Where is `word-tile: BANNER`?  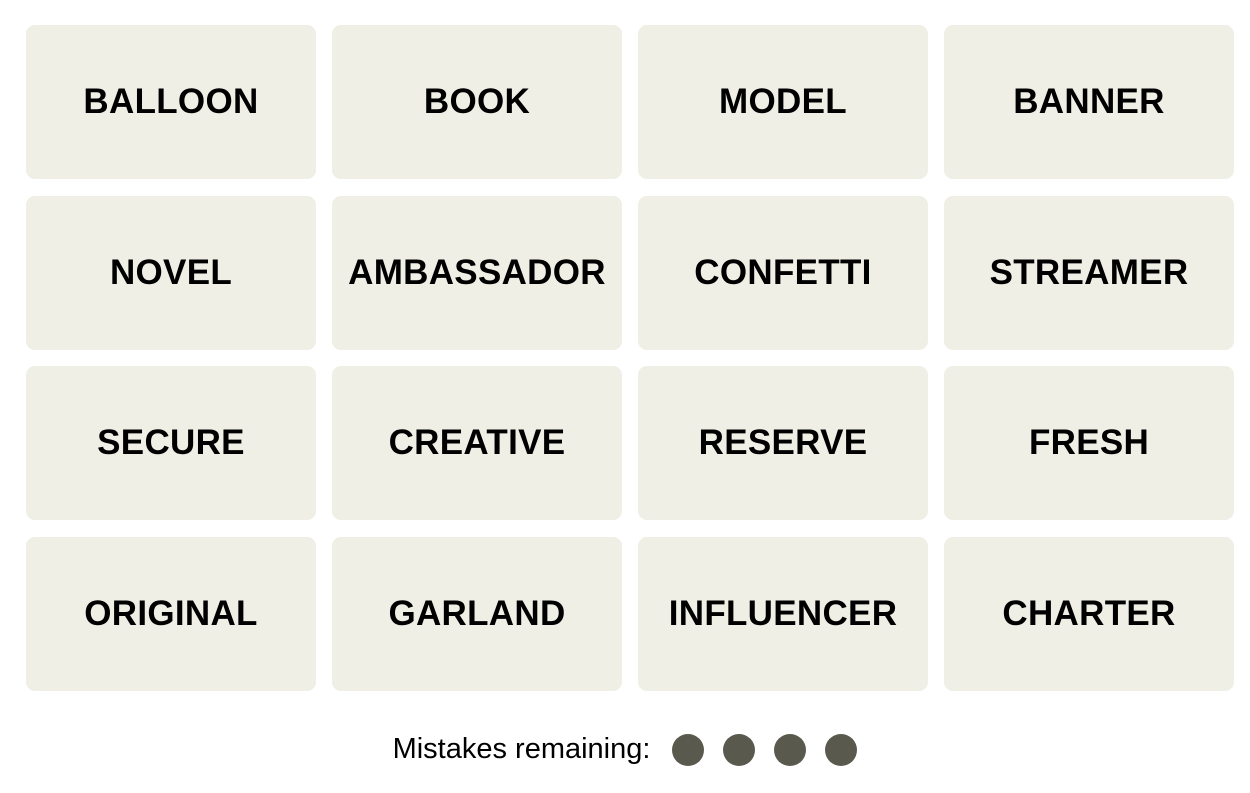
word-tile: BANNER is located at coordinates (1089, 102).